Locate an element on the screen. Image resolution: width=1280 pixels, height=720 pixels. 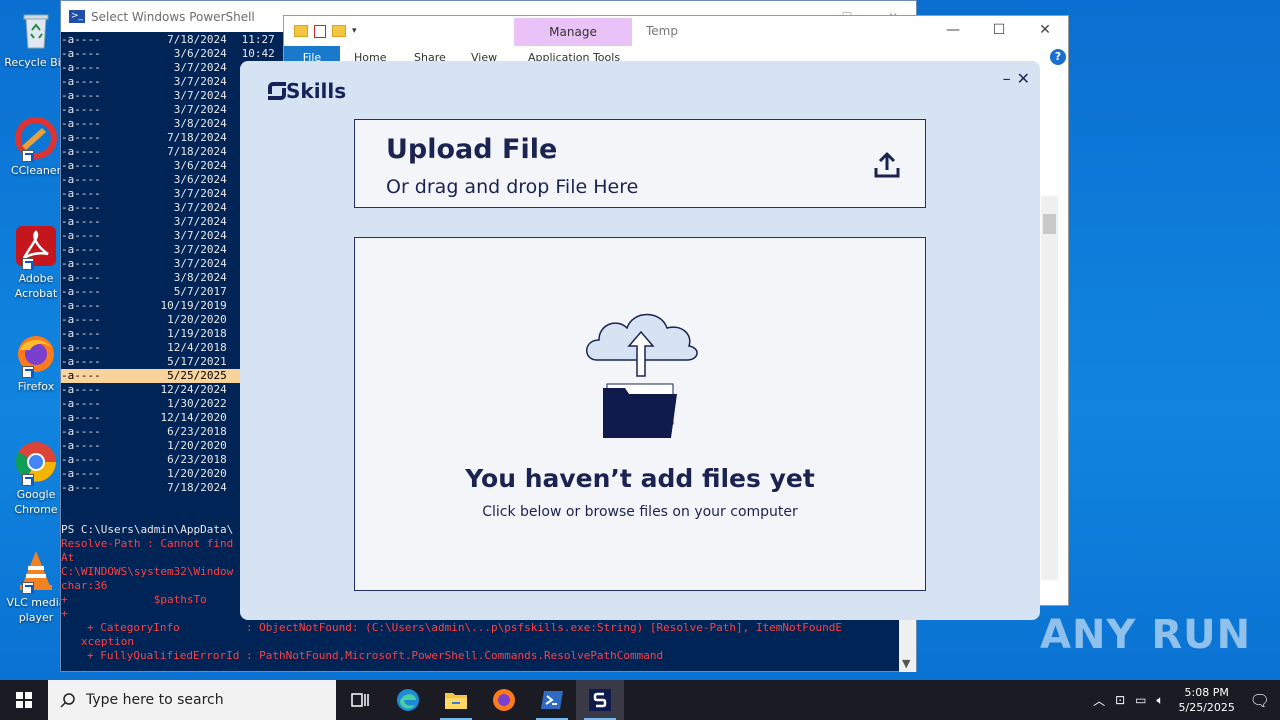
desktop-icon-label: CCleaner is located at coordinates (36, 170).